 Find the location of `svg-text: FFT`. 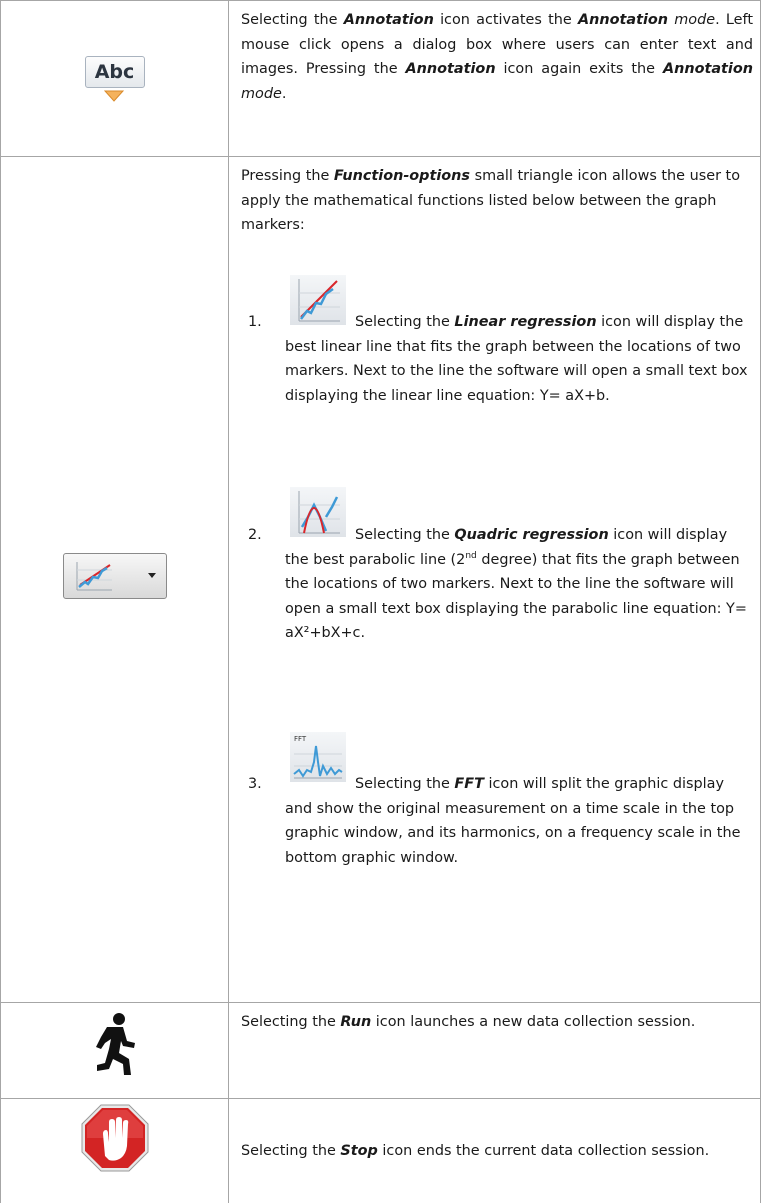

svg-text: FFT is located at coordinates (300, 739).